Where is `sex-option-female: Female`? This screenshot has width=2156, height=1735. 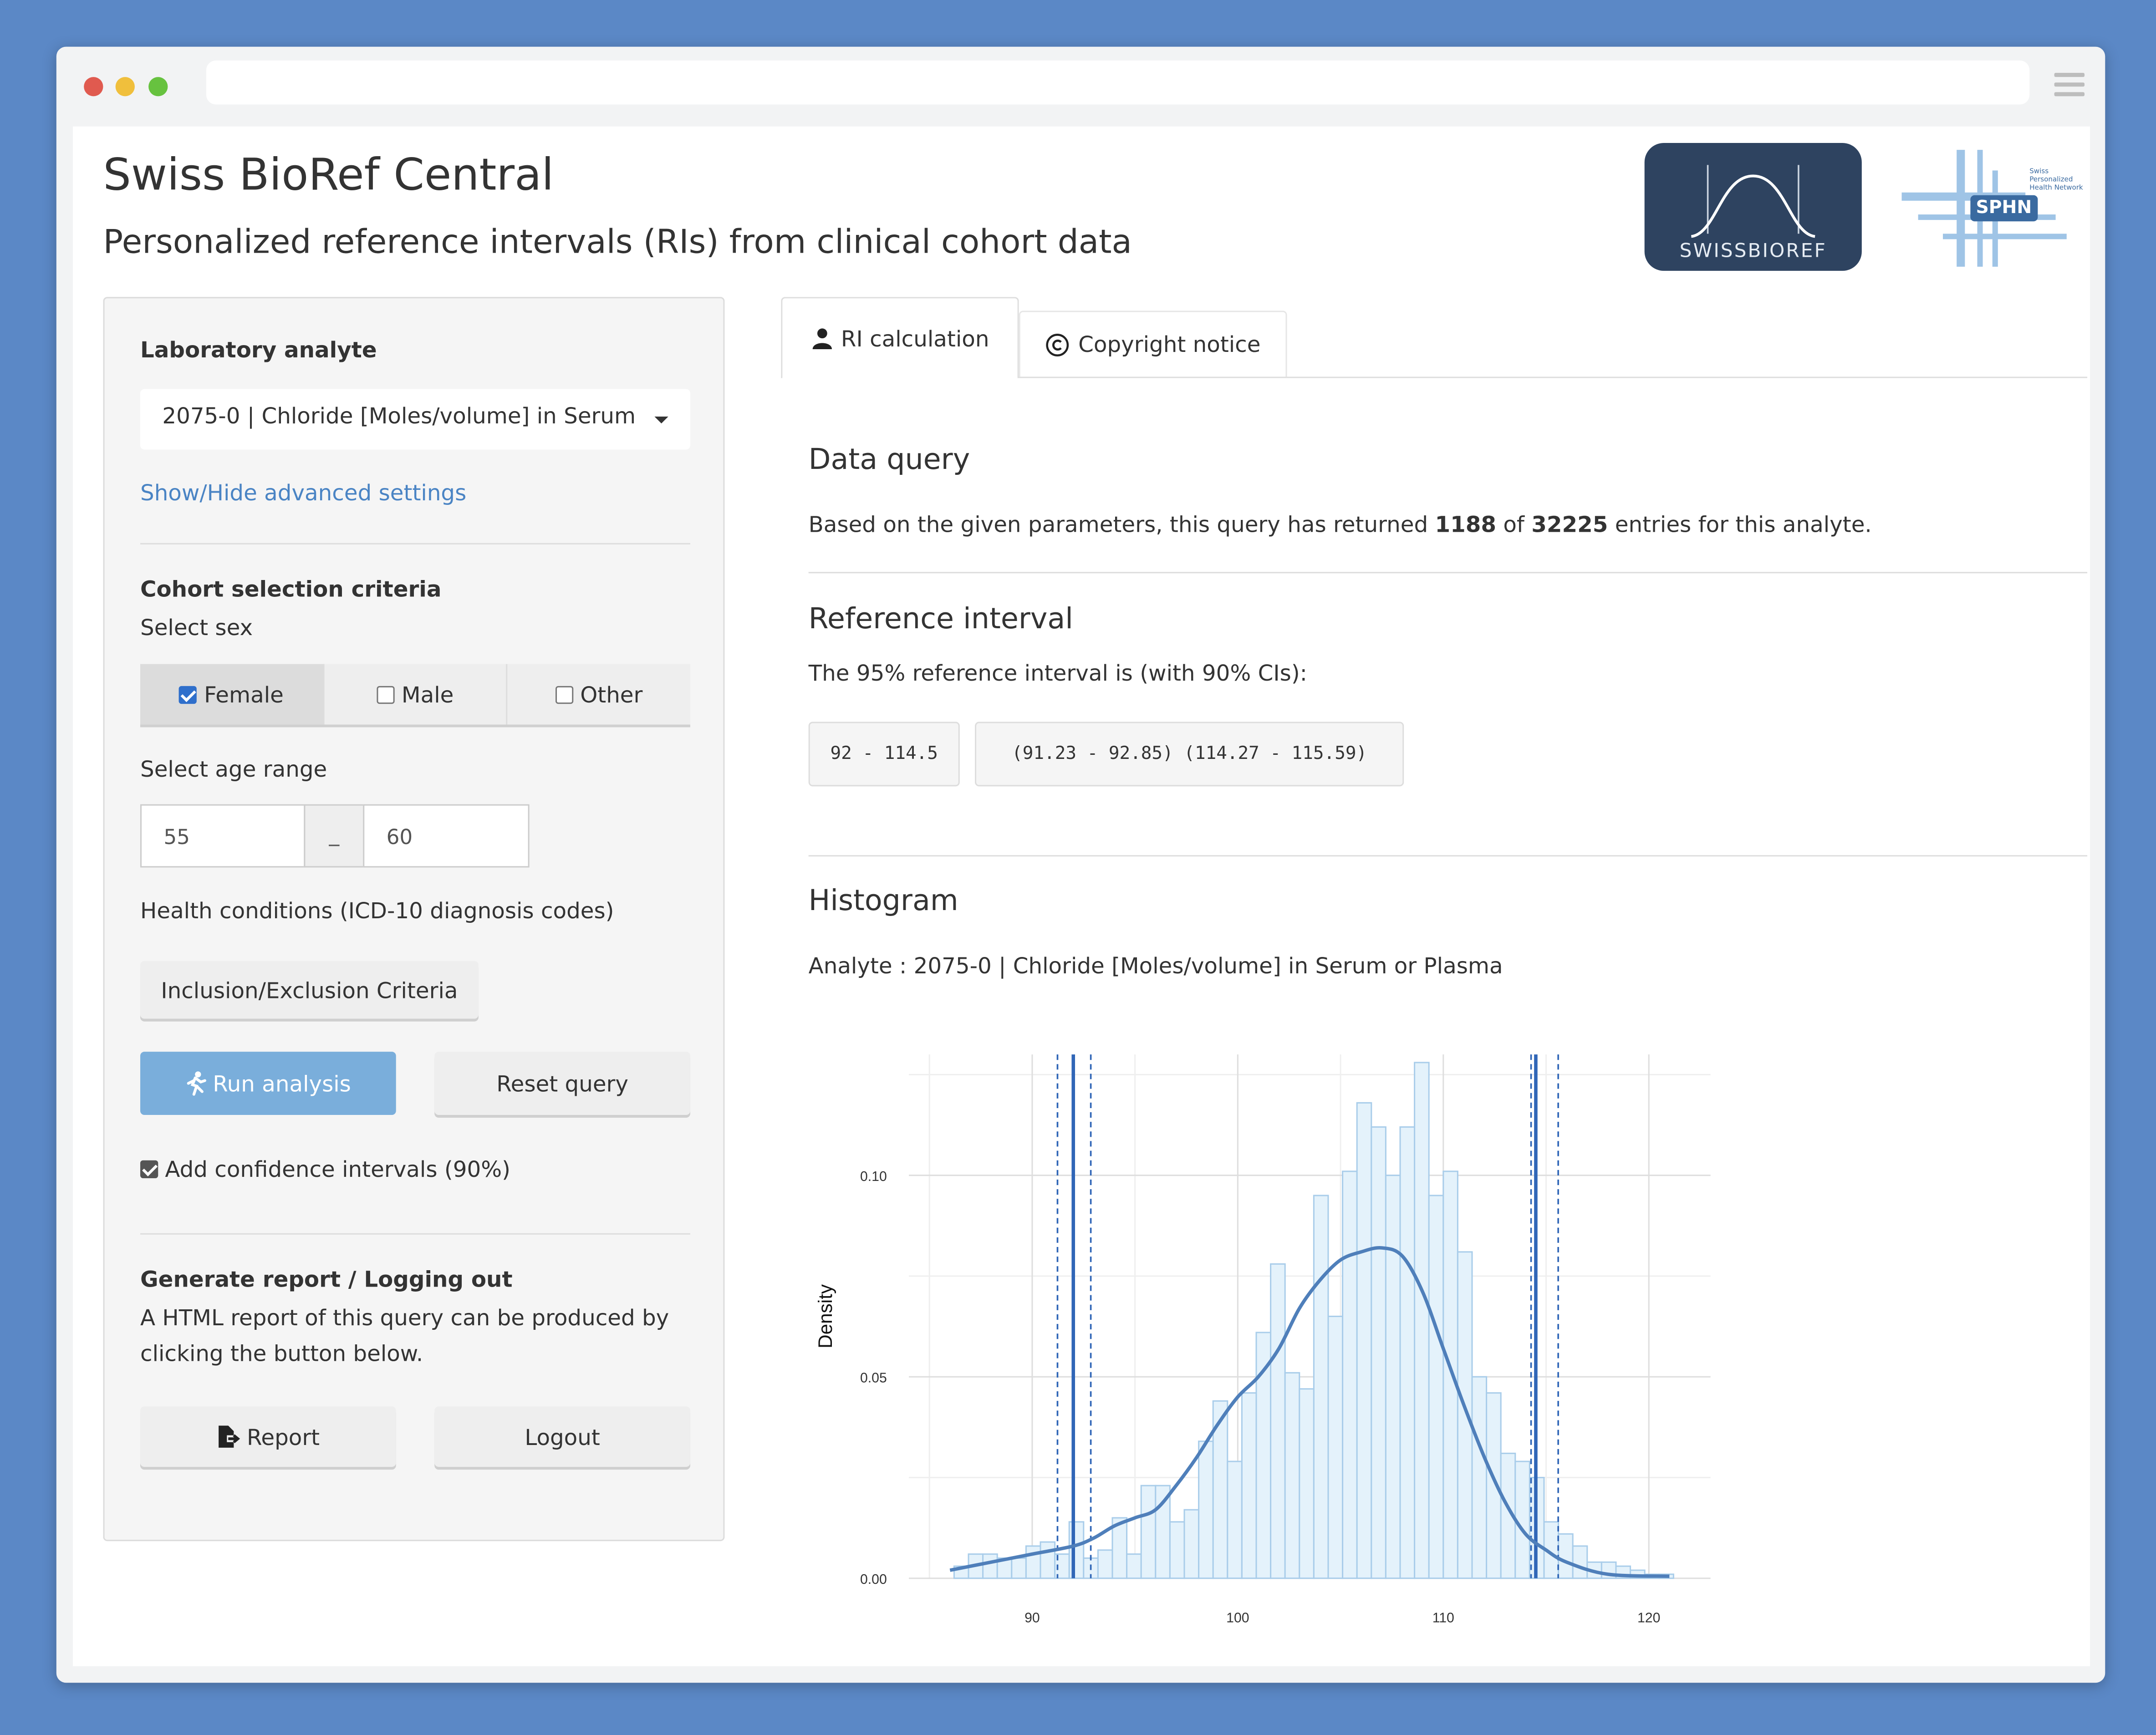 sex-option-female: Female is located at coordinates (232, 695).